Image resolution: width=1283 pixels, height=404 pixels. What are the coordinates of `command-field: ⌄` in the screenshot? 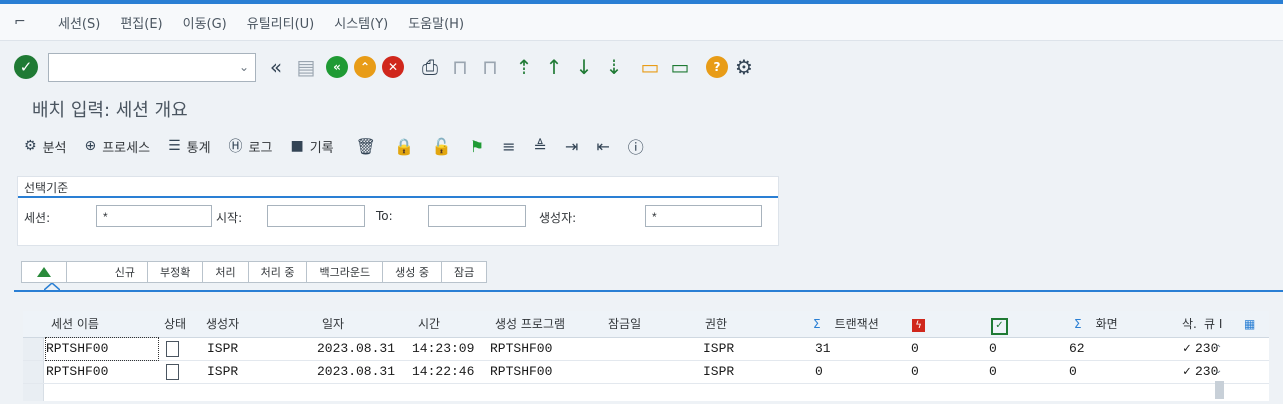 It's located at (152, 67).